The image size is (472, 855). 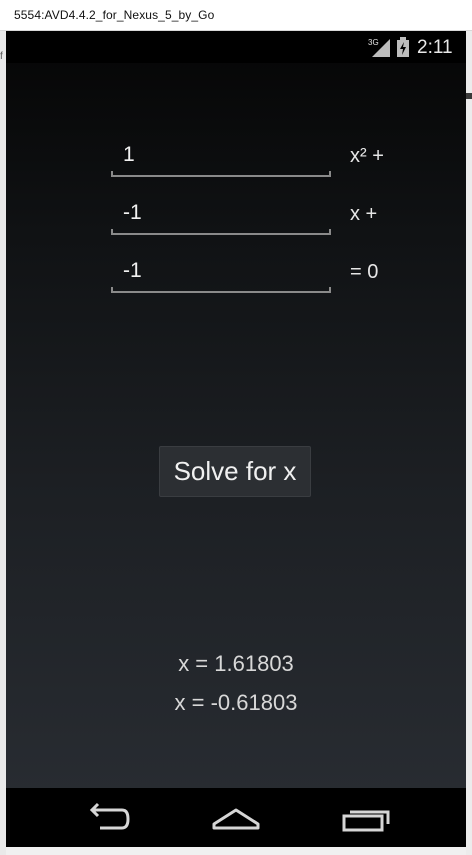 I want to click on coefficient-b-field, so click(x=221, y=215).